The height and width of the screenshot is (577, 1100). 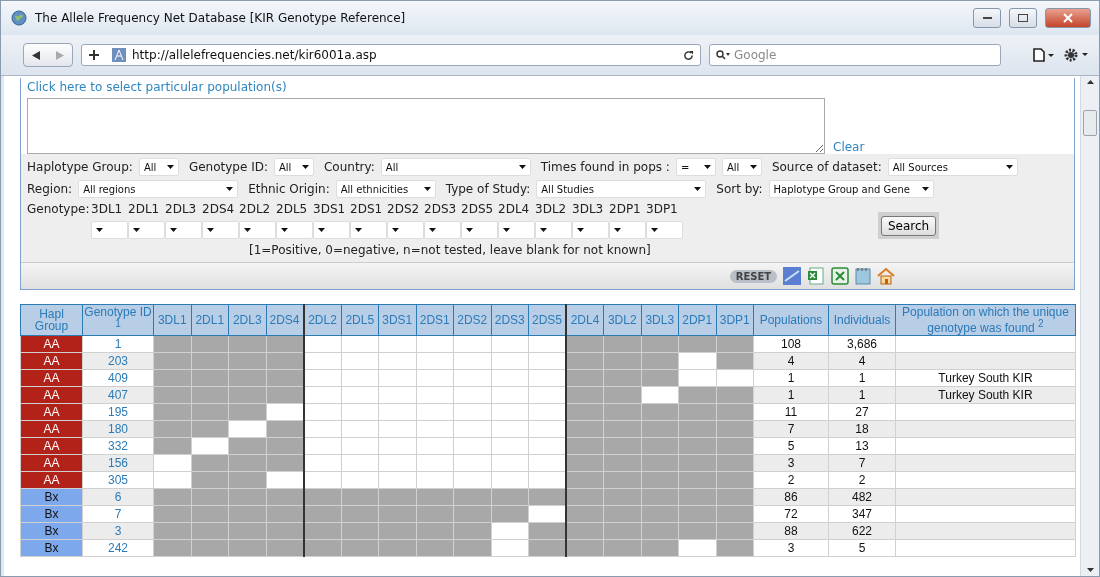 What do you see at coordinates (621, 189) in the screenshot?
I see `dropdown: All Studies` at bounding box center [621, 189].